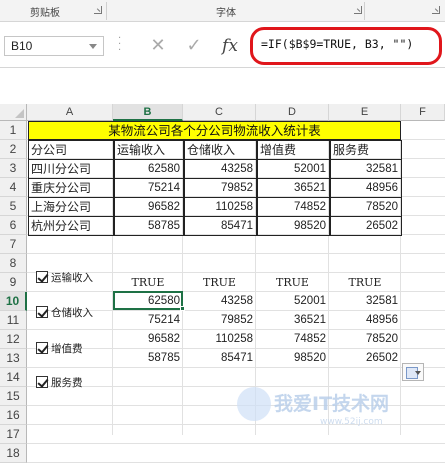 This screenshot has height=463, width=445. Describe the element at coordinates (45, 13) in the screenshot. I see `clipboard-group-label: 剪贴板` at that location.